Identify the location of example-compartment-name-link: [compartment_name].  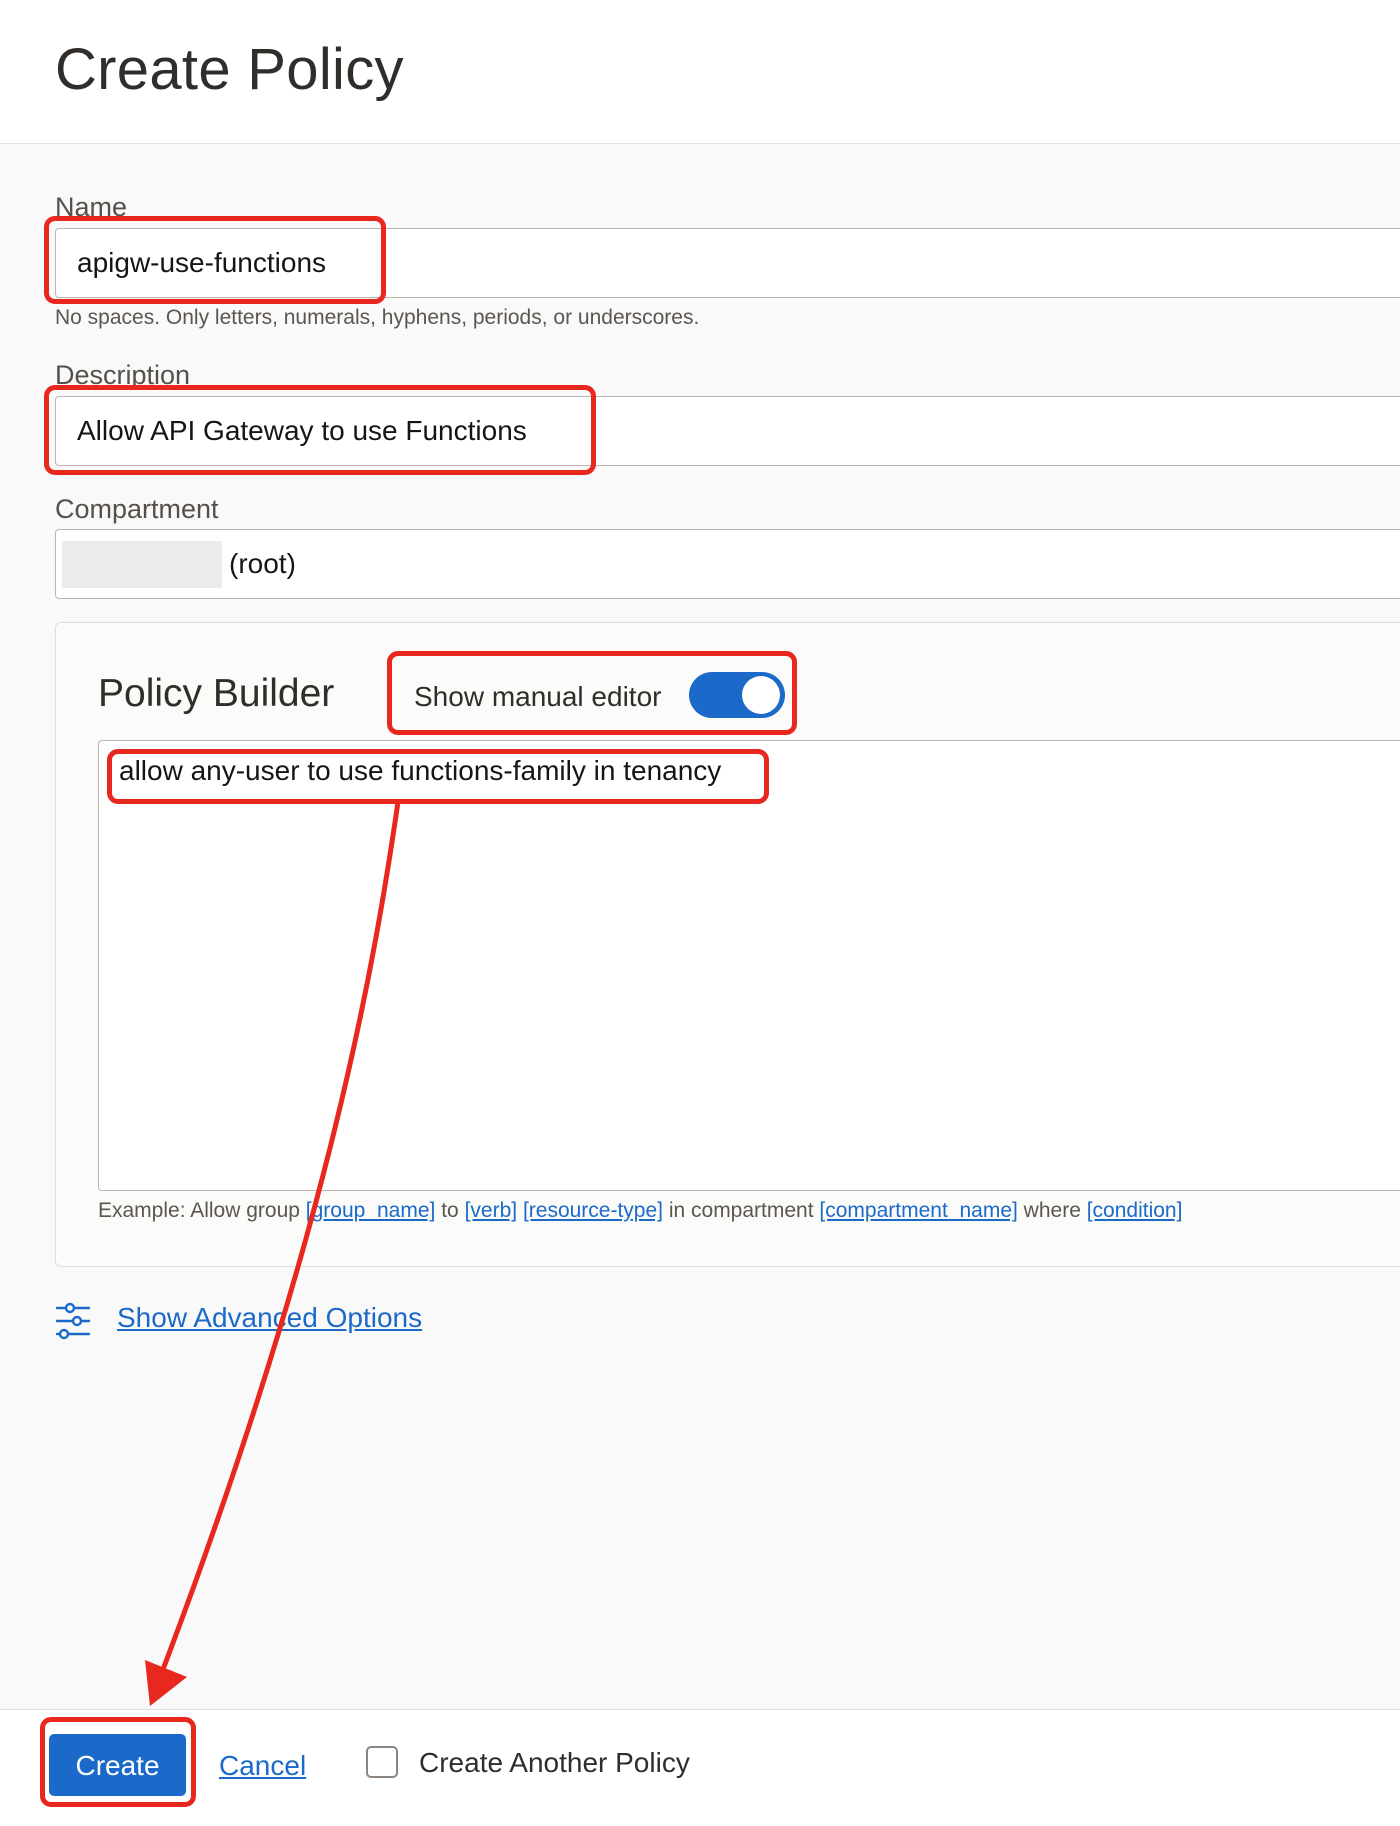
(918, 1210).